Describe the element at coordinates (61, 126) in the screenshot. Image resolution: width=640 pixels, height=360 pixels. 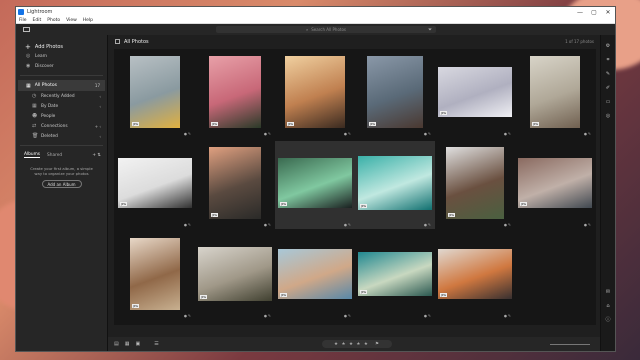
I see `sidebar-item-connections: ⇄ Connections + ‹` at that location.